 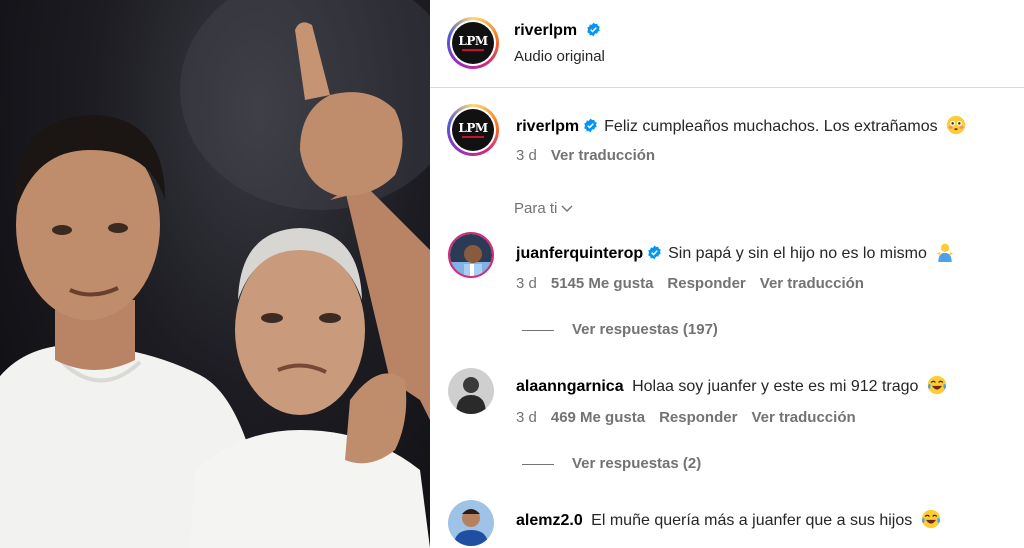 I want to click on flushed-face-icon, so click(x=956, y=125).